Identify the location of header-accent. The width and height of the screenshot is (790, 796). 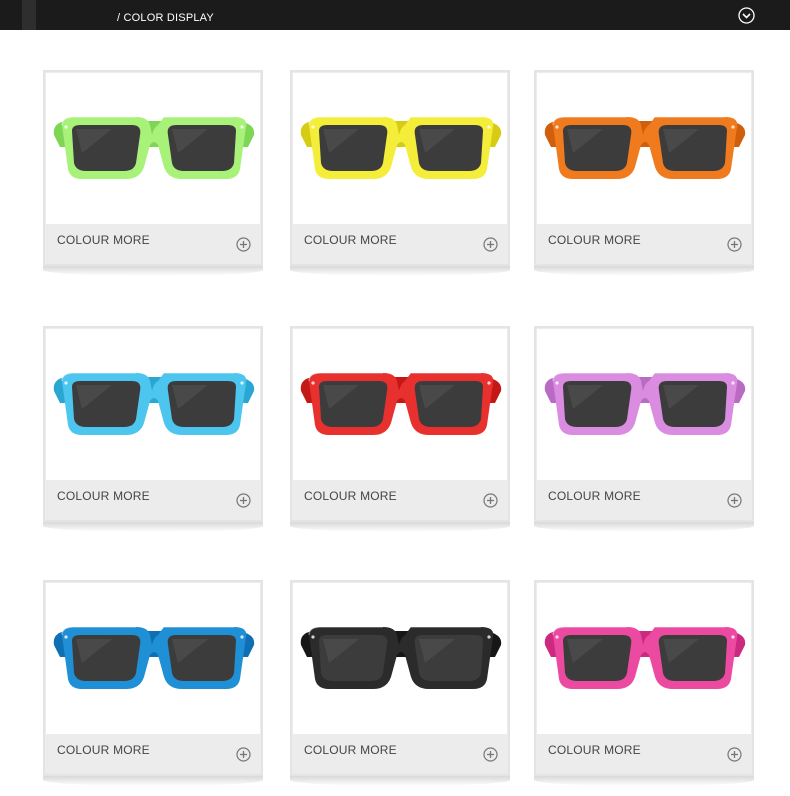
(29, 15).